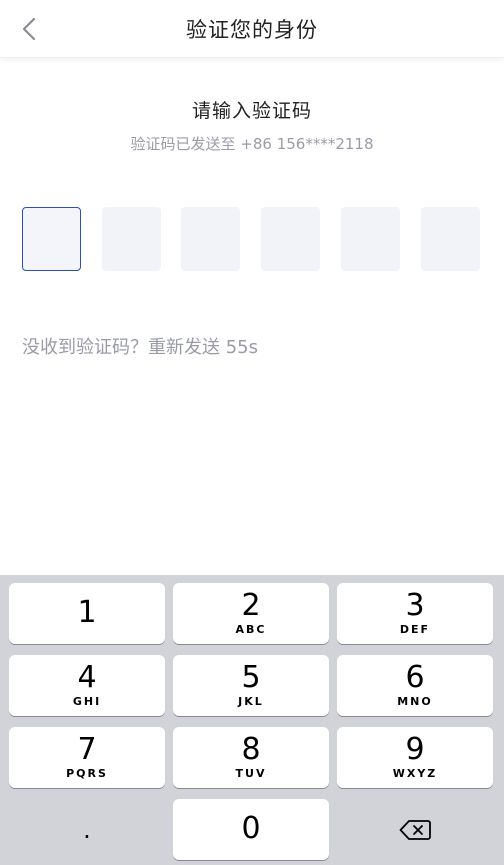 The width and height of the screenshot is (504, 865). Describe the element at coordinates (251, 629) in the screenshot. I see `key-letters: ABC` at that location.